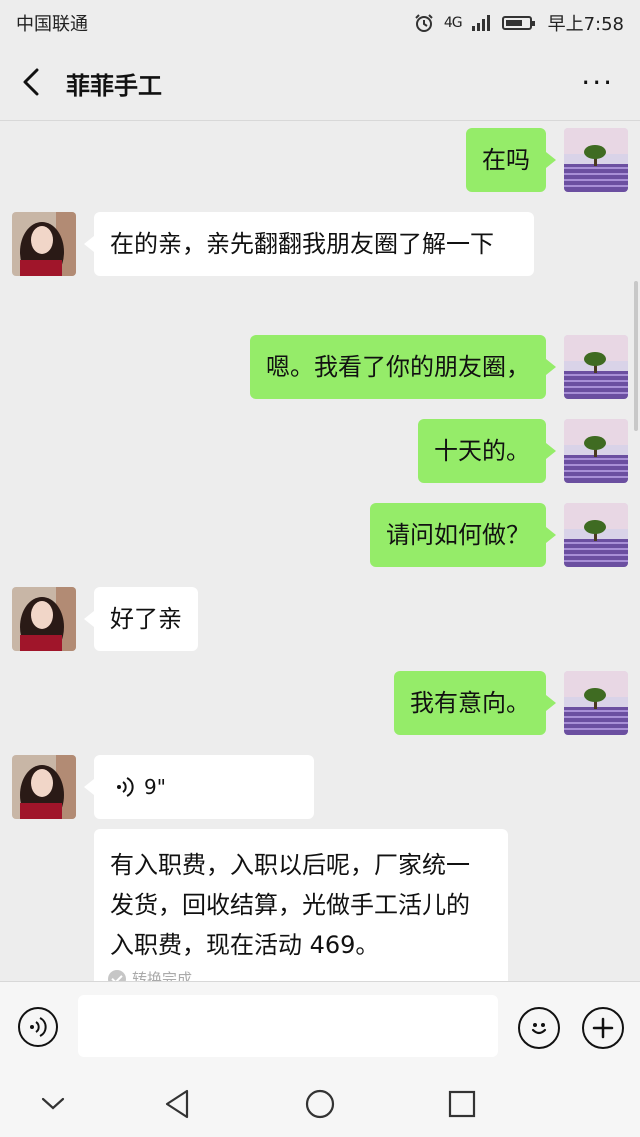  I want to click on outgoing-message: 嗯。我看了你的朋友圈，, so click(403, 367).